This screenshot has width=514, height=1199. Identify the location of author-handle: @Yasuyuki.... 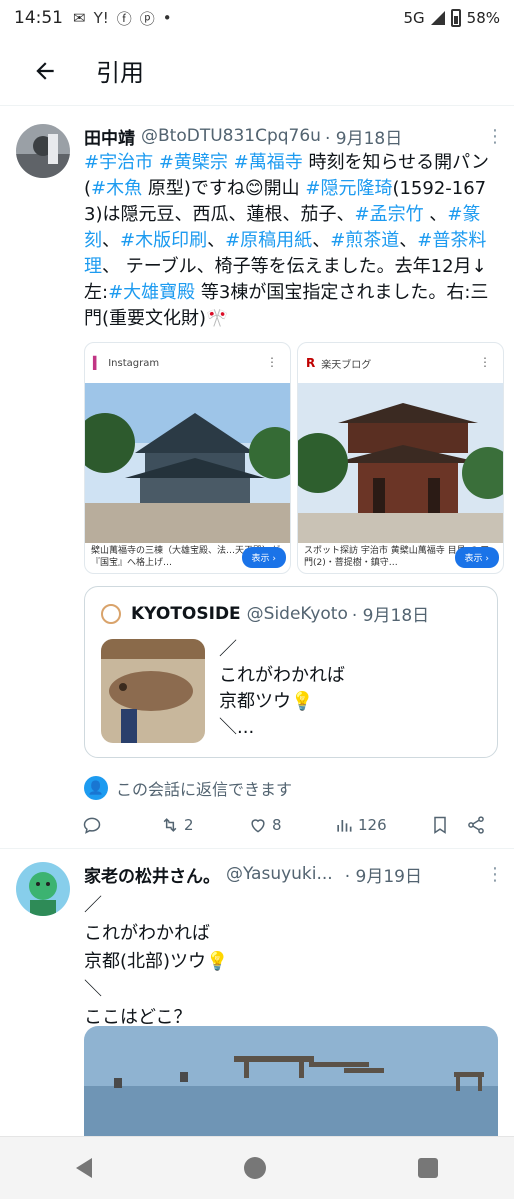
(279, 874).